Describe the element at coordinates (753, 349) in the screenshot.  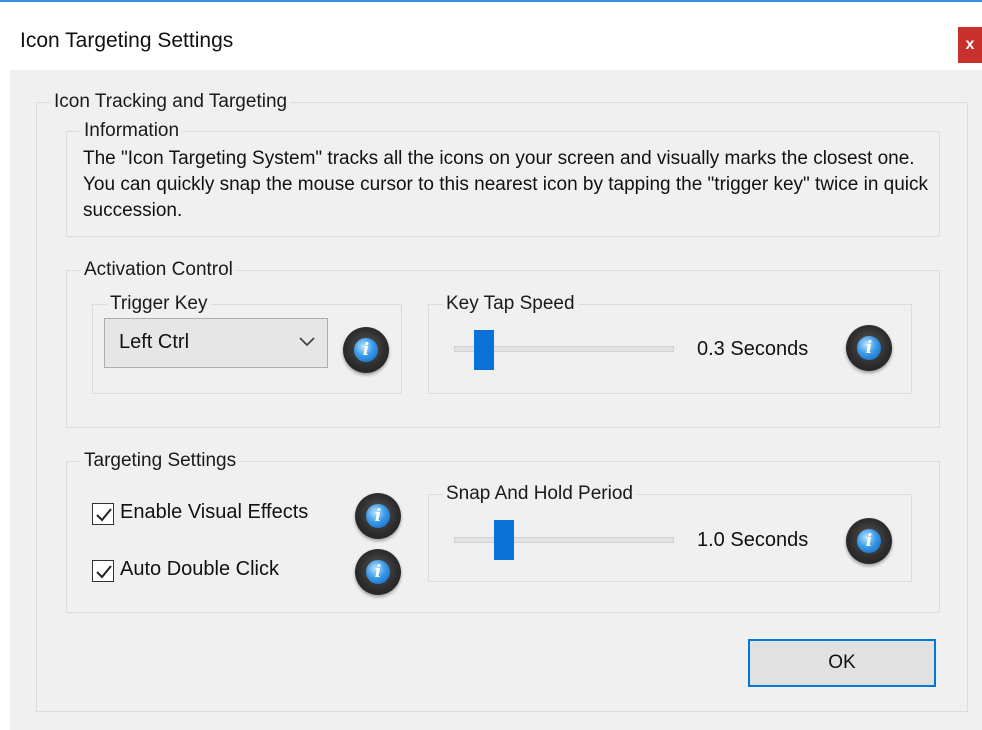
I see `key-tap-speed-value: 0.3 Seconds` at that location.